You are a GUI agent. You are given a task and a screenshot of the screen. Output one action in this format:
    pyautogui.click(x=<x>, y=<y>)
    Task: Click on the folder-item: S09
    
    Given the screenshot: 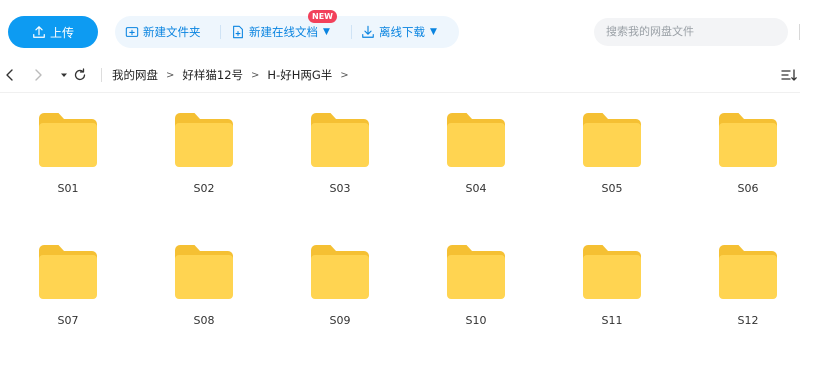 What is the action you would take?
    pyautogui.click(x=340, y=299)
    